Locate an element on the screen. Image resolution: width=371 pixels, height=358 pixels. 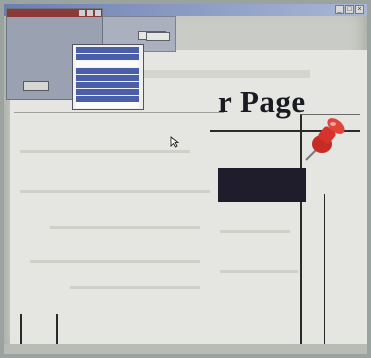
sidebar-inner-rule is located at coordinates (324, 271).